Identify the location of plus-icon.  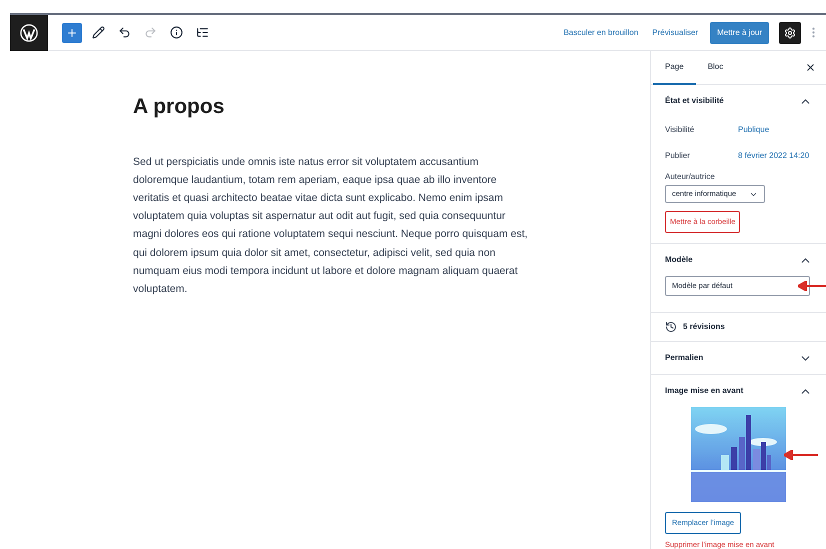
(72, 32).